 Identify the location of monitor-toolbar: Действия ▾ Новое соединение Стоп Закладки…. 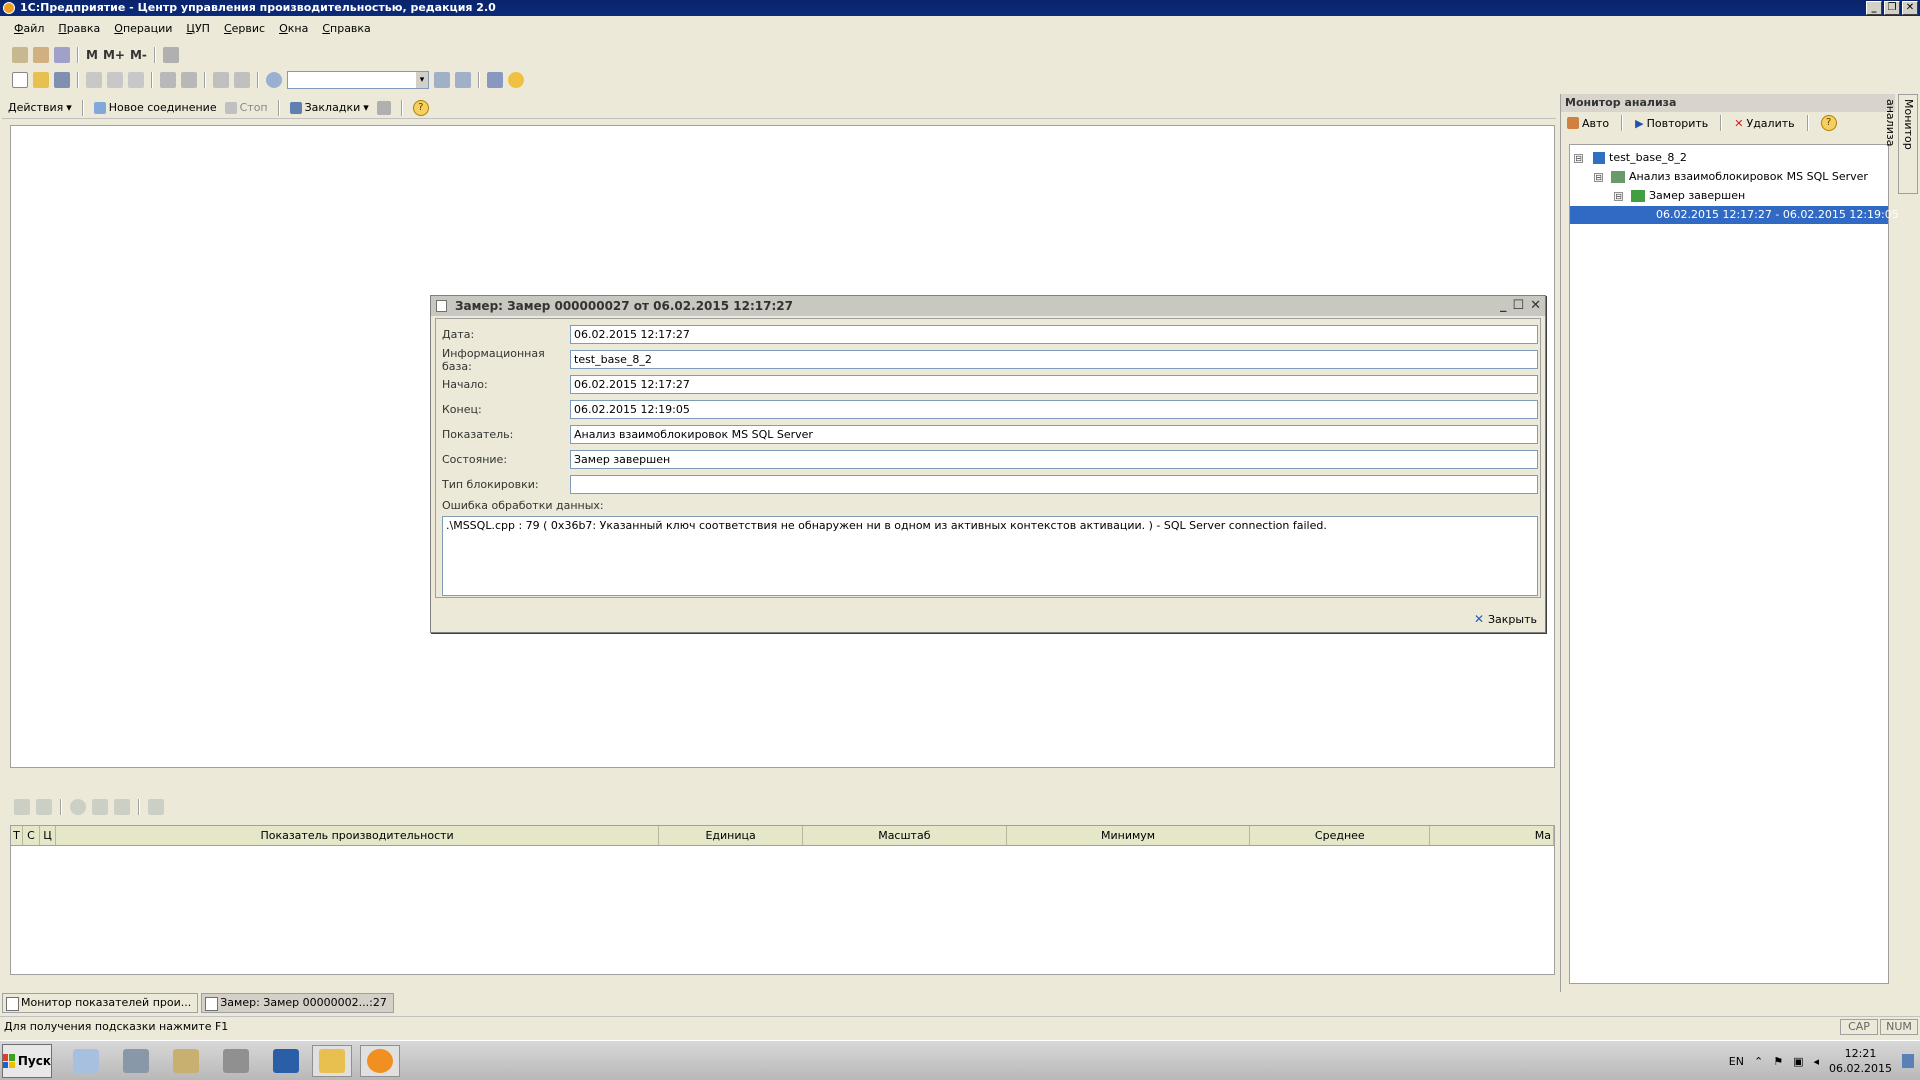
(779, 108).